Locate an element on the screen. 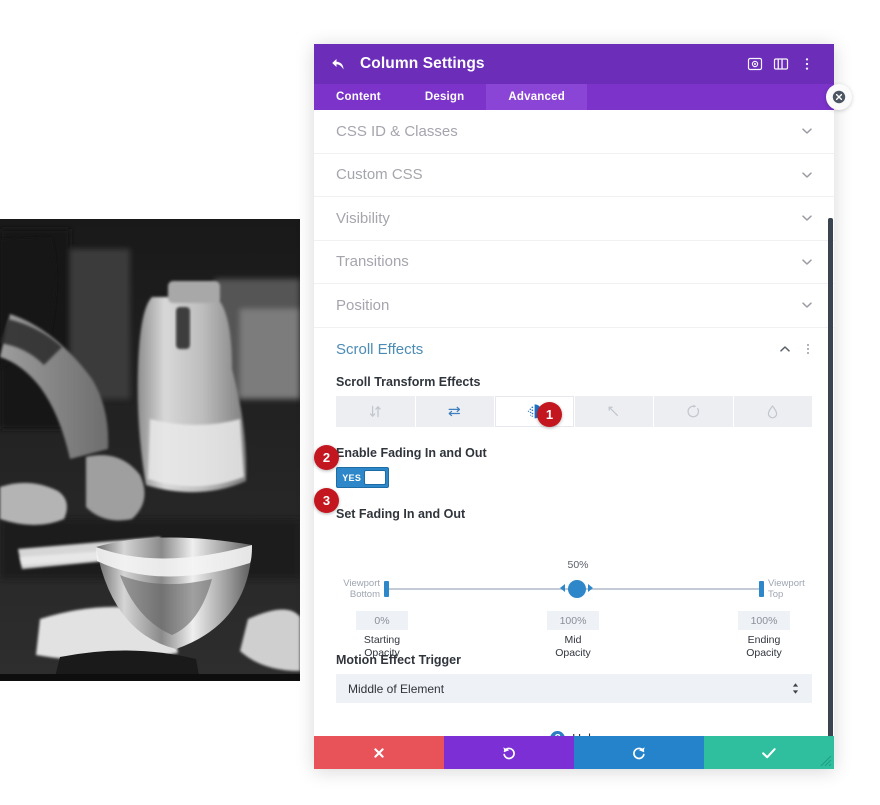  toggle-knob is located at coordinates (375, 477).